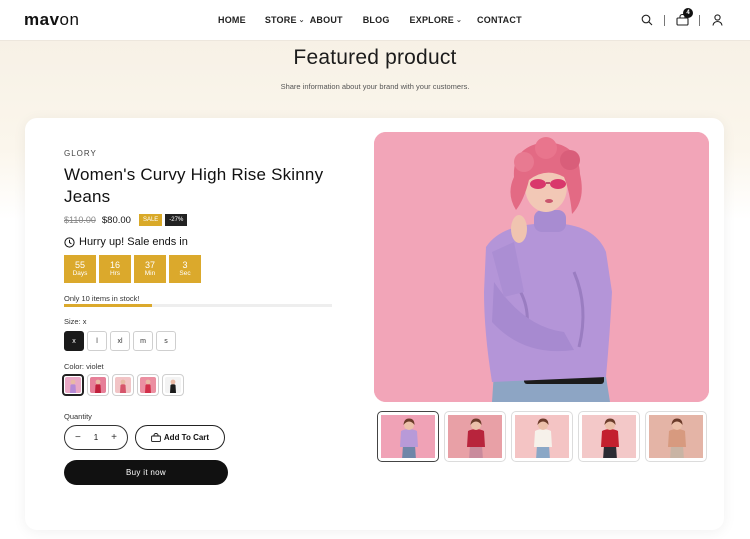  What do you see at coordinates (69, 242) in the screenshot?
I see `clock-icon` at bounding box center [69, 242].